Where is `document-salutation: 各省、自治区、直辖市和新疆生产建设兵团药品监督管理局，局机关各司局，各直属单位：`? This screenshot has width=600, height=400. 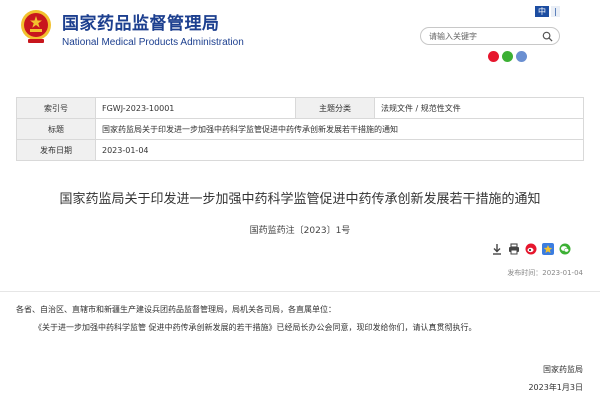
document-salutation: 各省、自治区、直辖市和新疆生产建设兵团药品监督管理局，局机关各司局，各直属单位： is located at coordinates (176, 309).